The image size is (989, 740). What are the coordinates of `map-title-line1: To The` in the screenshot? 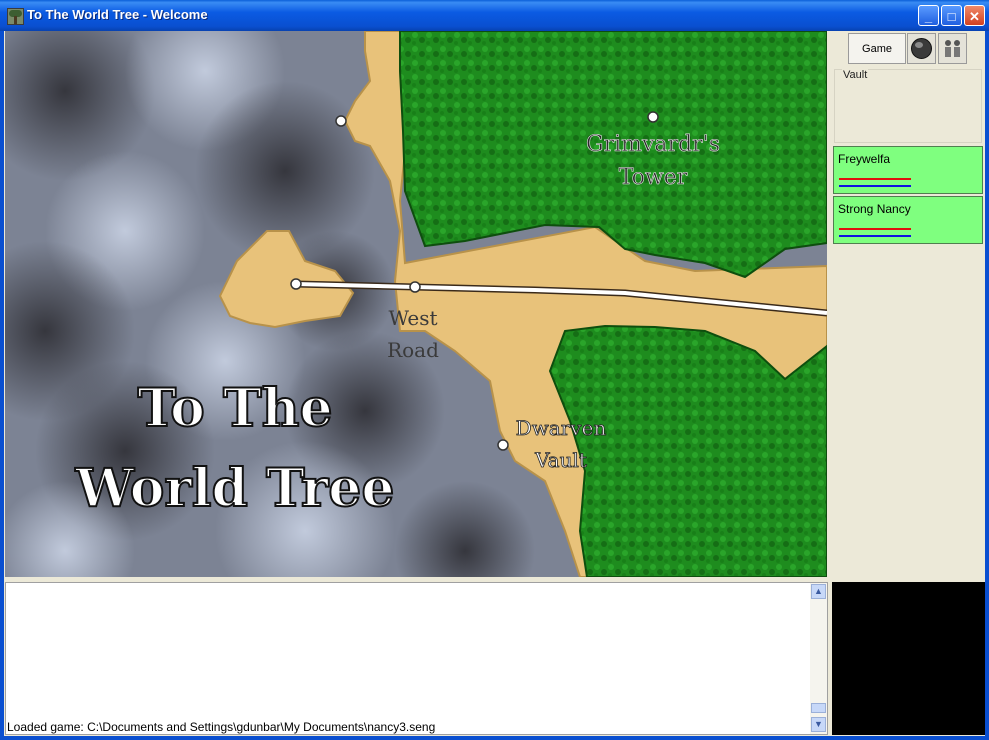 It's located at (234, 408).